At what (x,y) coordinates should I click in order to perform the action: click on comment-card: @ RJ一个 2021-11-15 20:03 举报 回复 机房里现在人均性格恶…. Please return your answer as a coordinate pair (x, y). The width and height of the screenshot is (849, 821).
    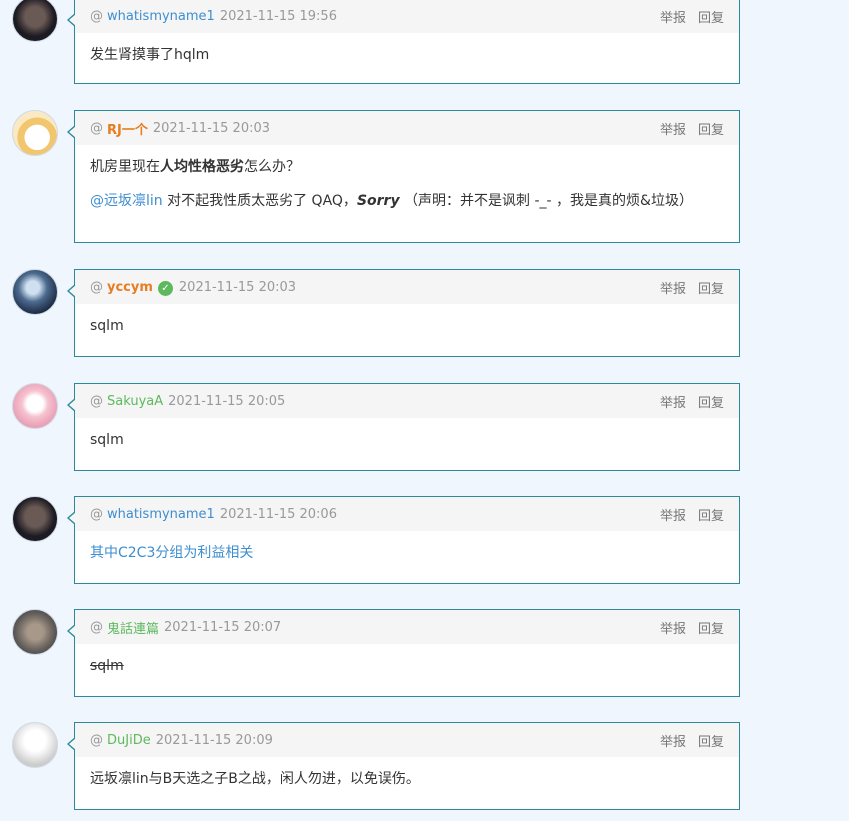
    Looking at the image, I should click on (403, 176).